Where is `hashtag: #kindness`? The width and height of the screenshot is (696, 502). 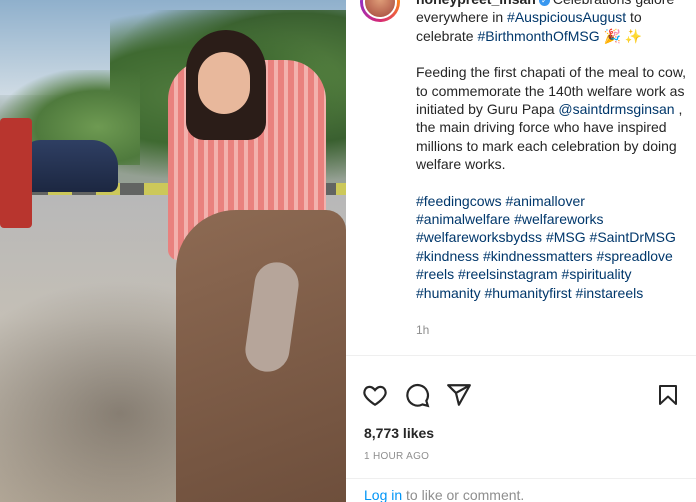 hashtag: #kindness is located at coordinates (447, 256).